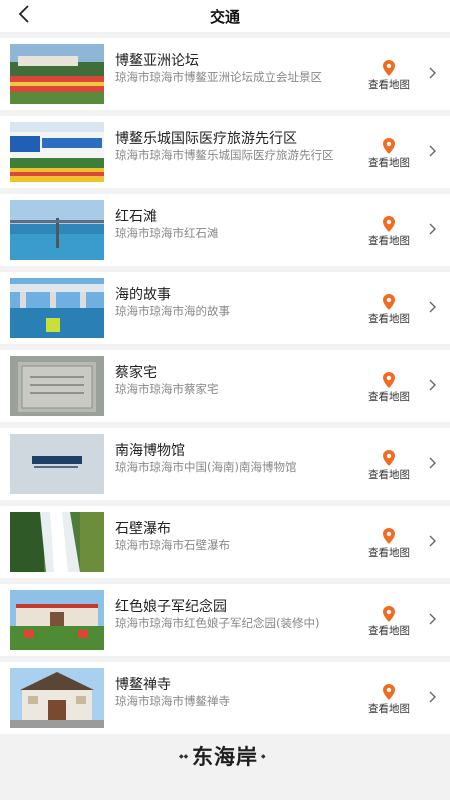 The height and width of the screenshot is (800, 450). Describe the element at coordinates (136, 217) in the screenshot. I see `place-name: 红石滩` at that location.